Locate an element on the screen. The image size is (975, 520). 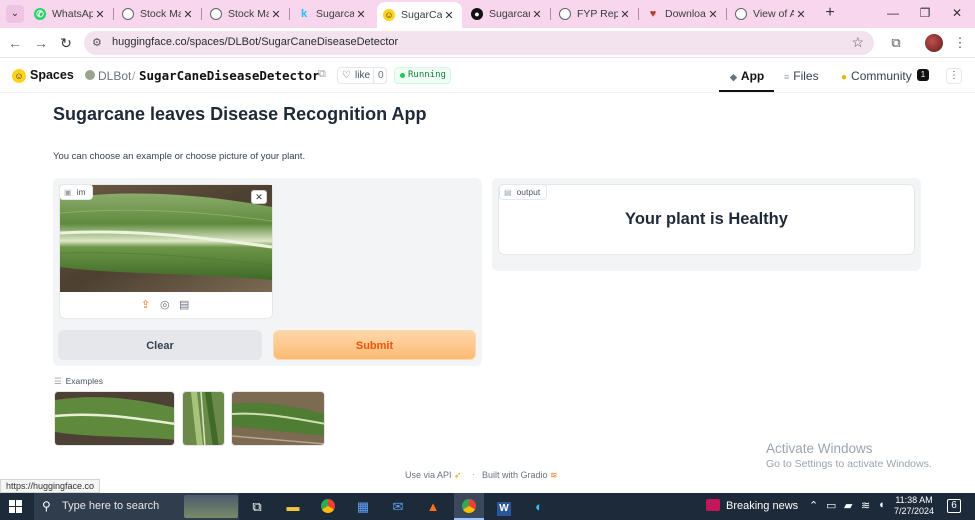
tab-download: ♥ Downloa ✕ is located at coordinates (683, 14).